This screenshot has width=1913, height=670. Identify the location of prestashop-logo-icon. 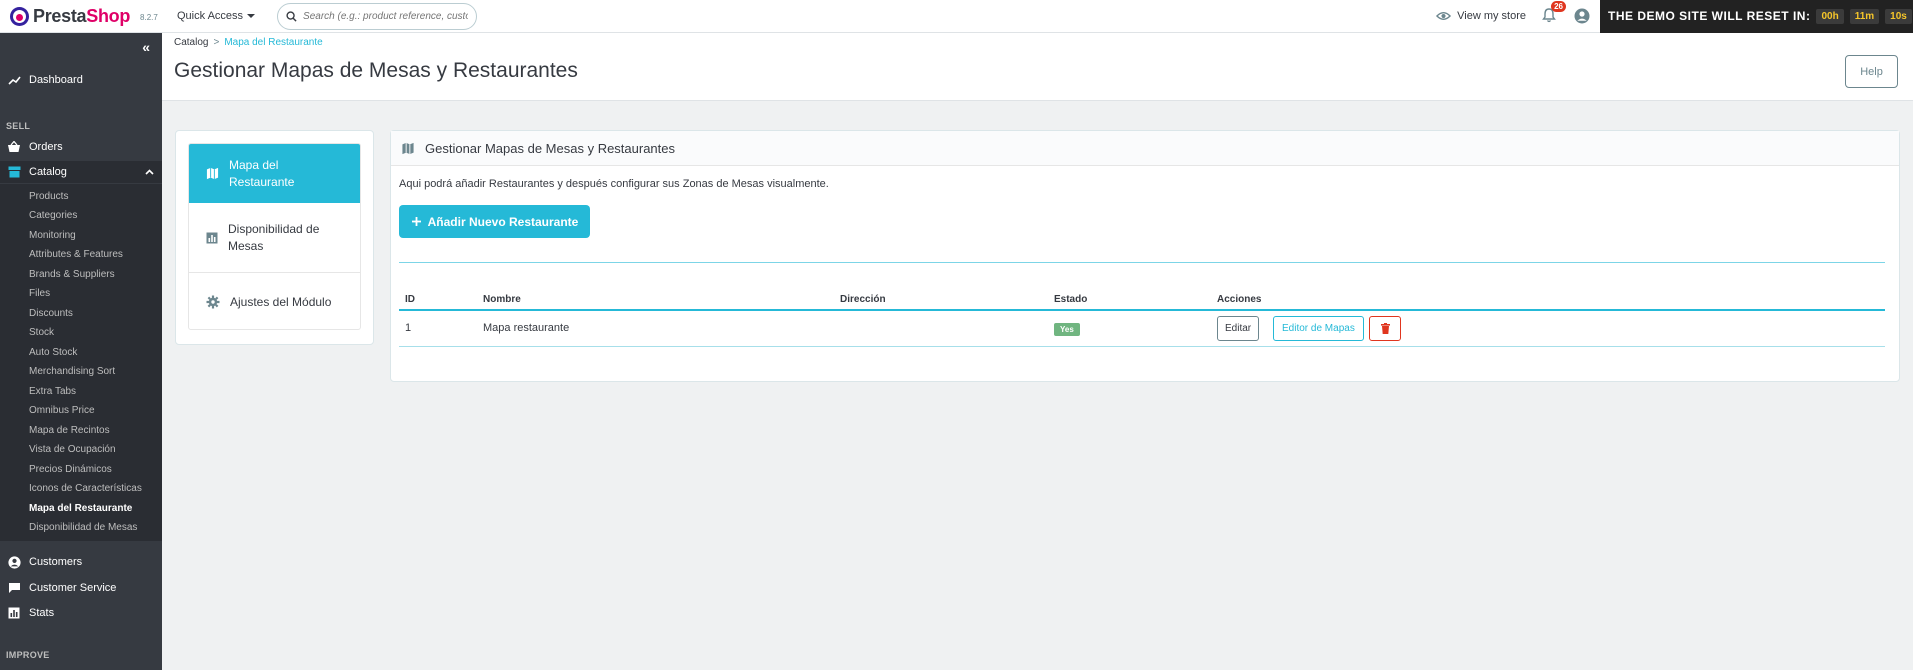
(19, 16).